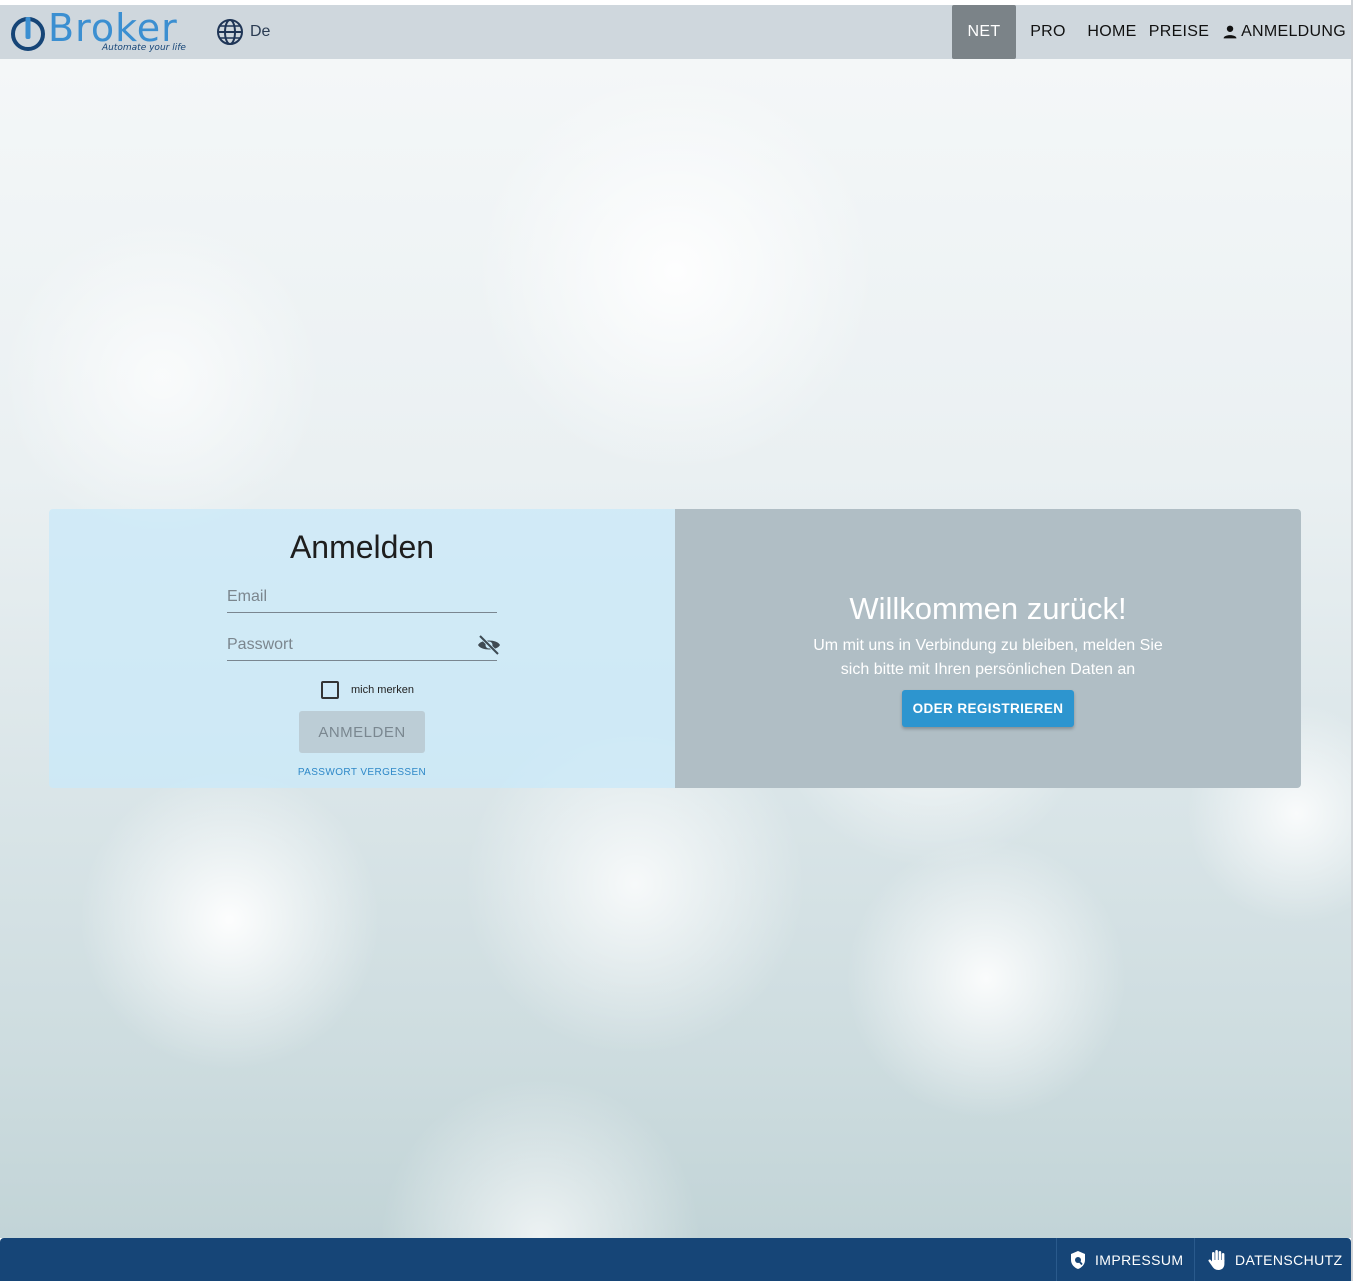 The height and width of the screenshot is (1281, 1353). I want to click on language-selector: De, so click(243, 32).